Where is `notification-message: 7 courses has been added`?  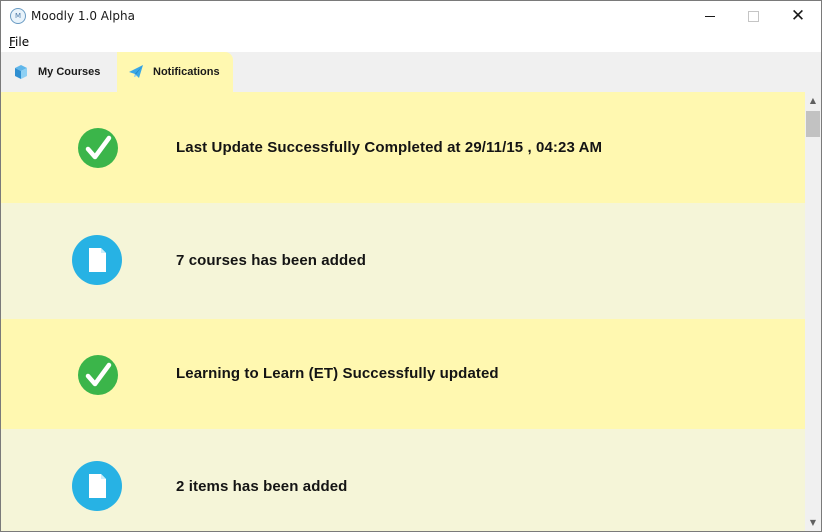
notification-message: 7 courses has been added is located at coordinates (271, 260).